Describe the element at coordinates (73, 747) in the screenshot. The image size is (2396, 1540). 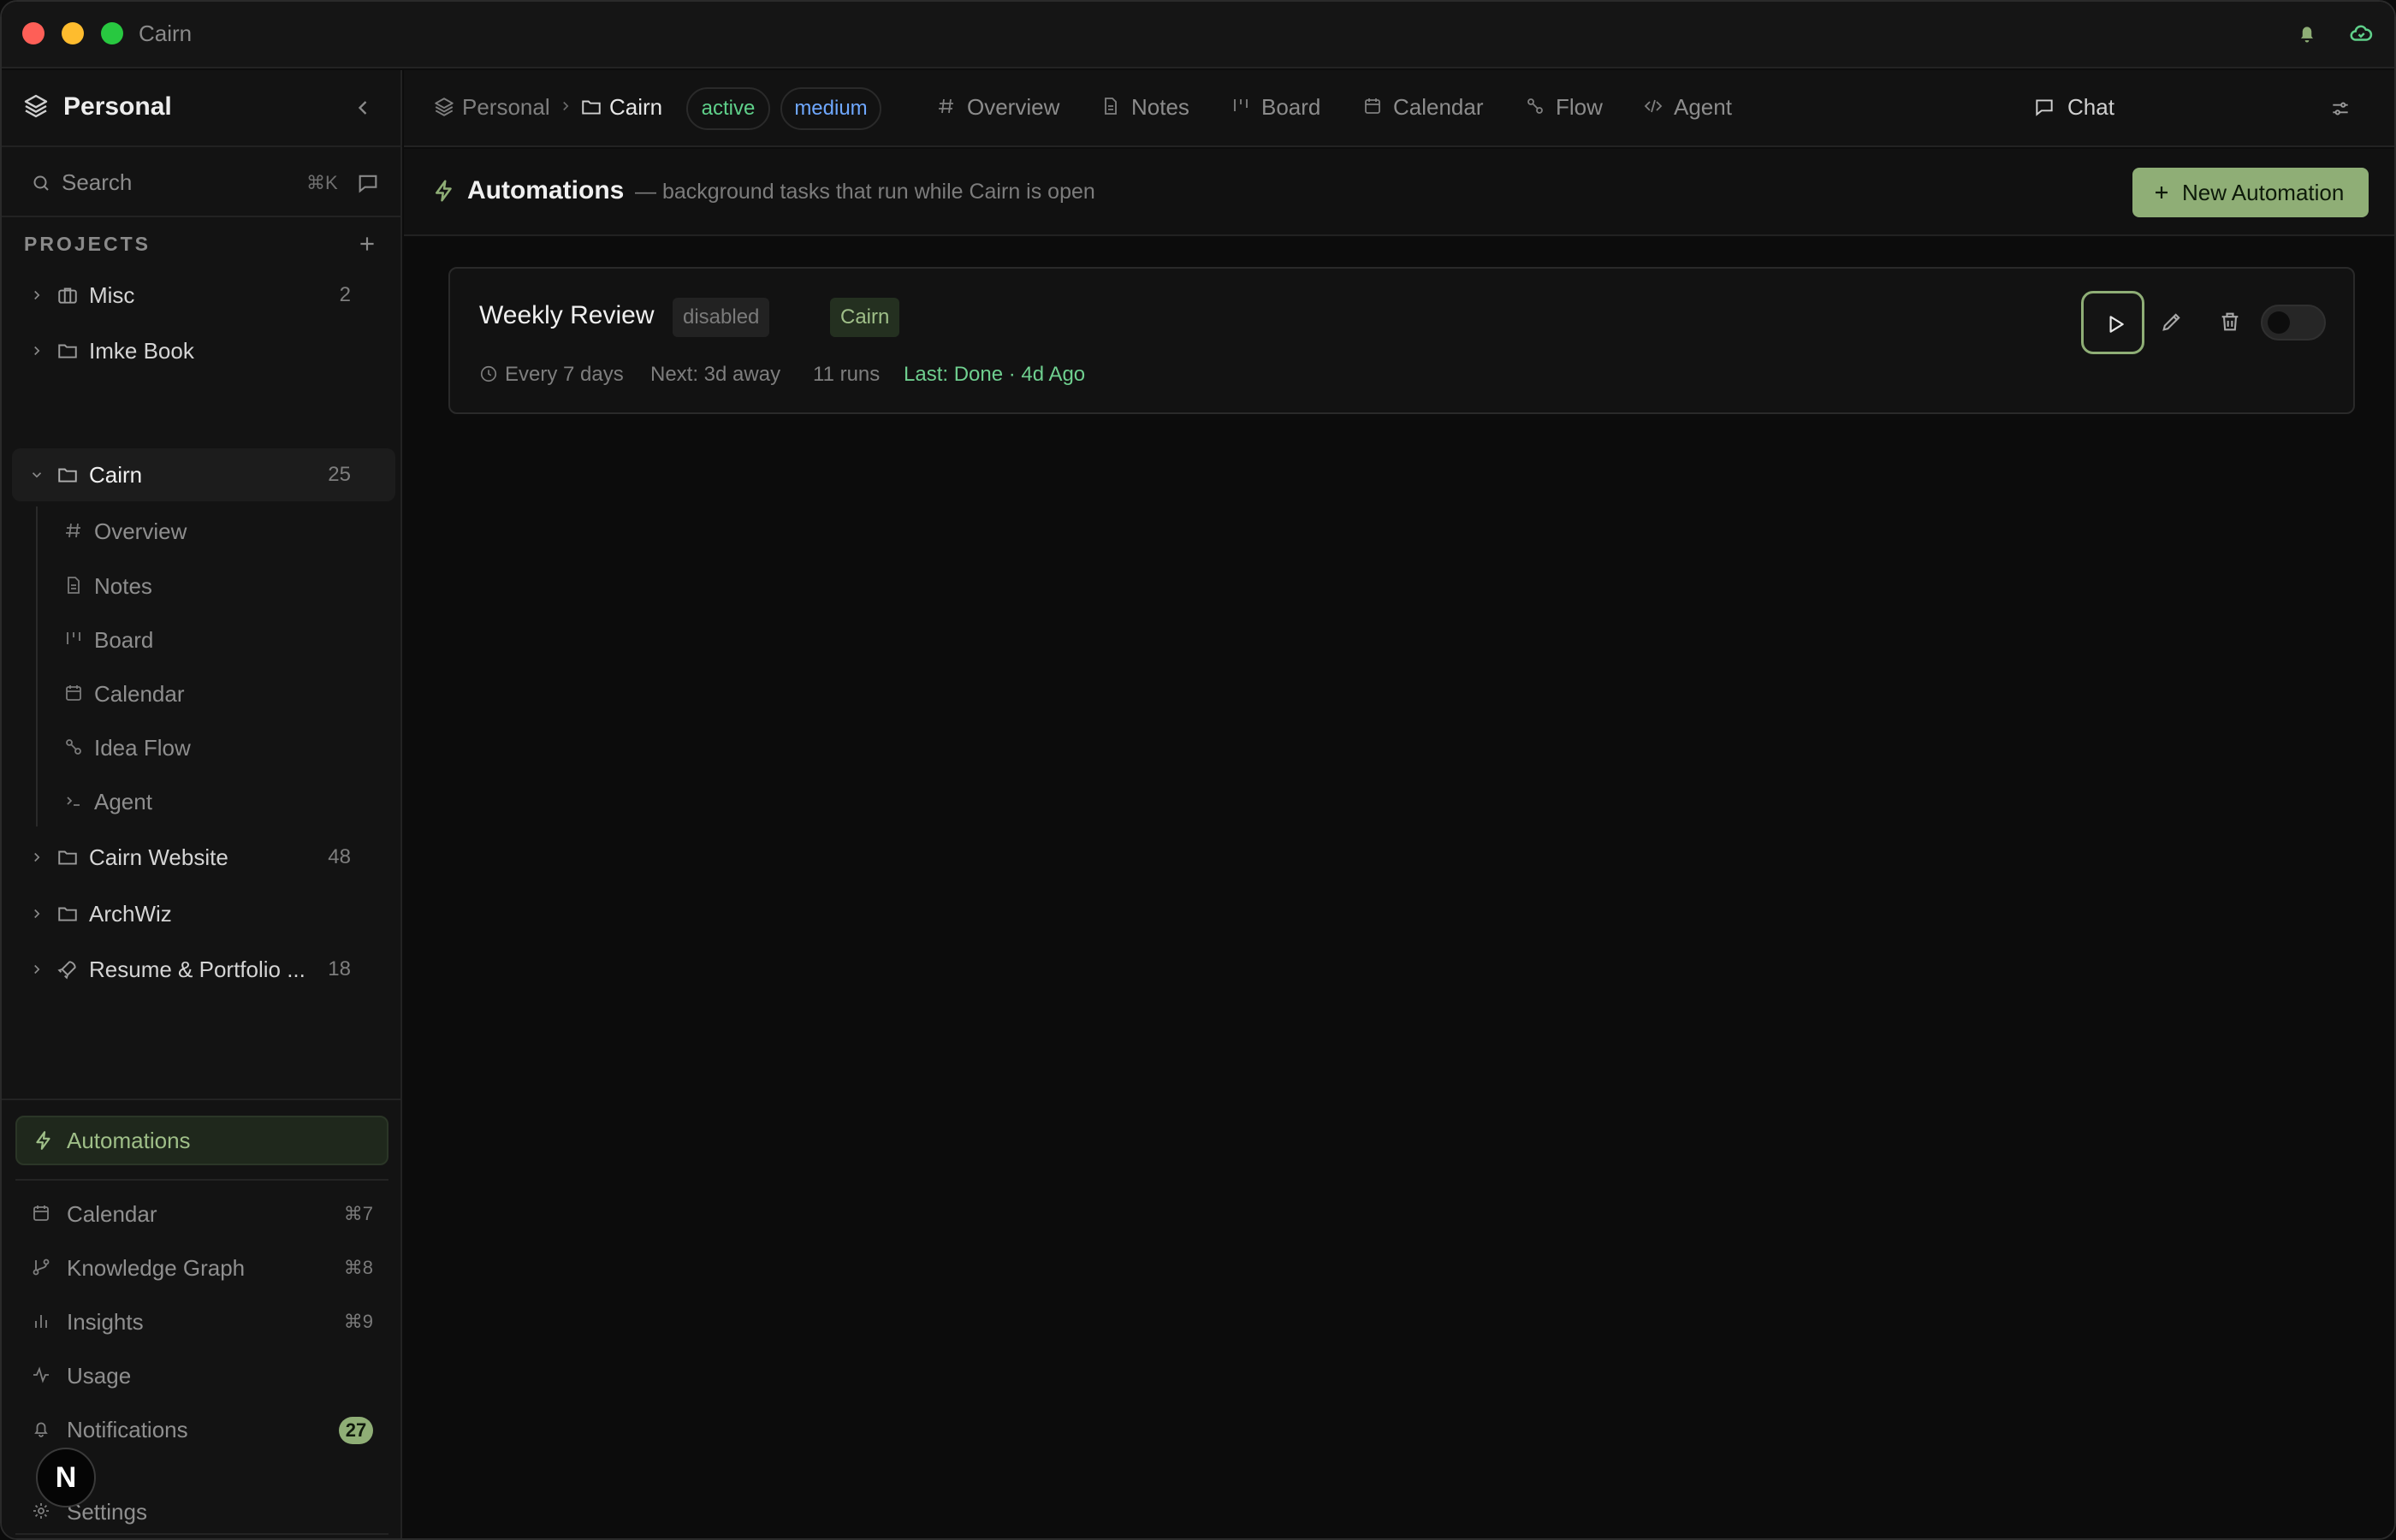
I see `flow-icon` at that location.